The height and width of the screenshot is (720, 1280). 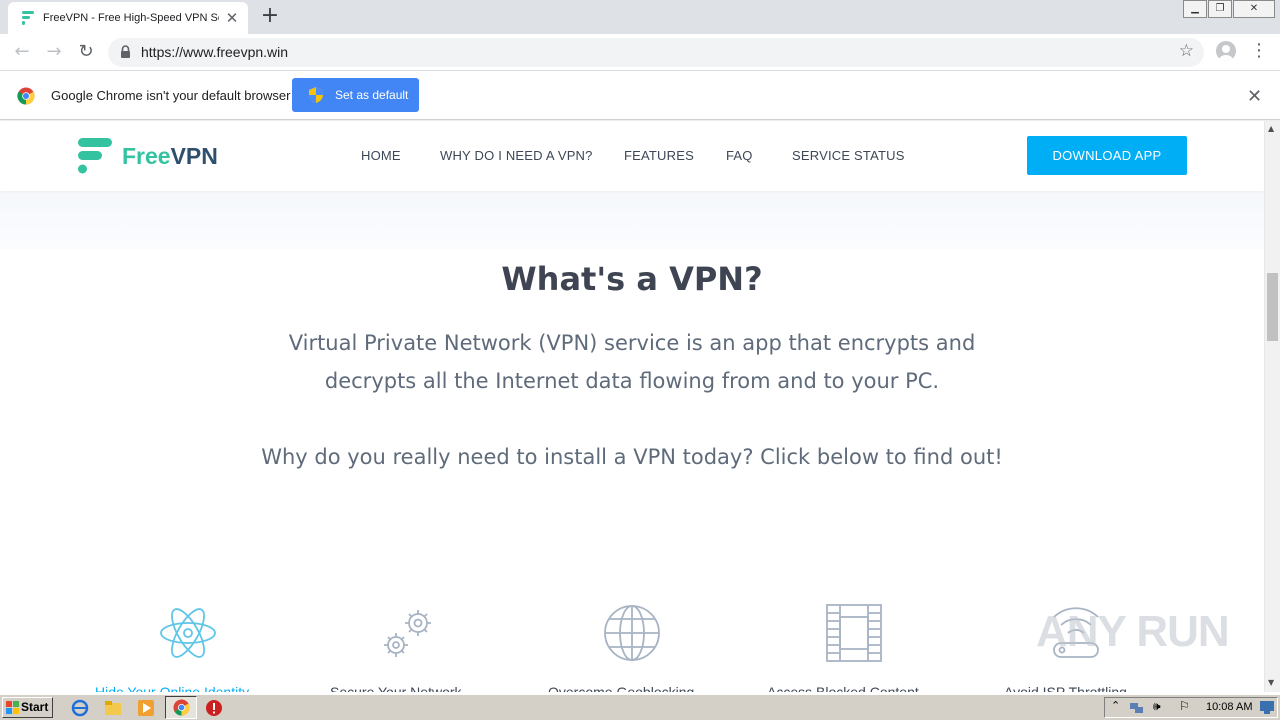 I want to click on gears-icon, so click(x=410, y=633).